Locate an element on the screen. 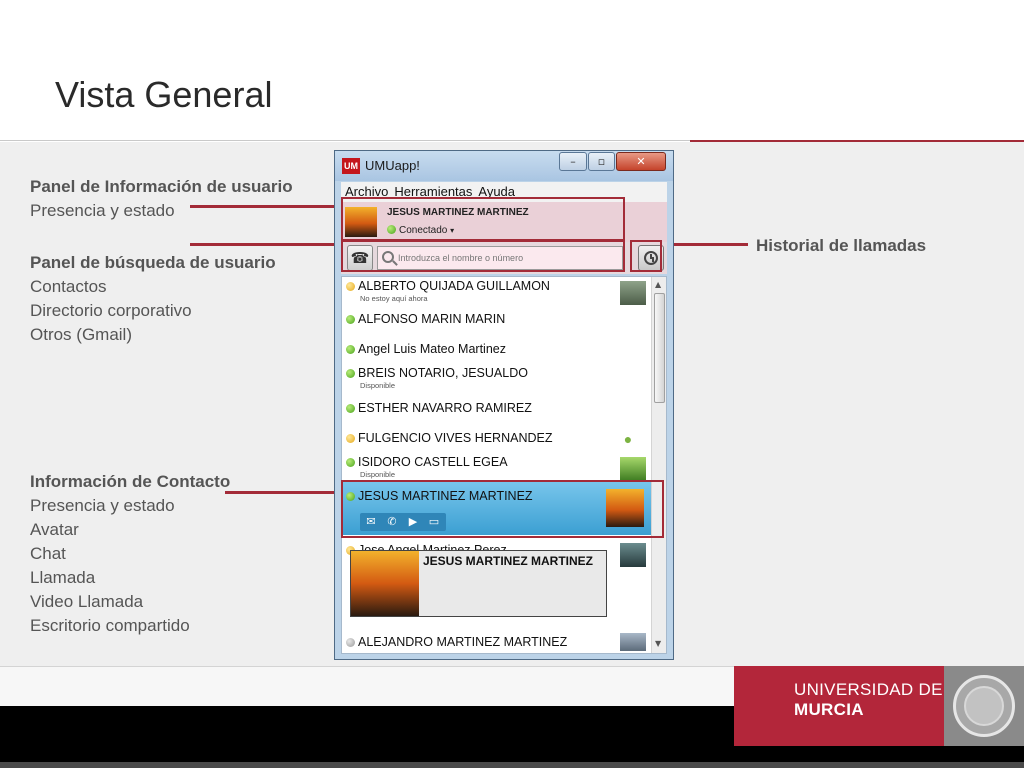 Image resolution: width=1024 pixels, height=768 pixels. tooltip-contact-name: JESUS MARTINEZ MARTINEZ is located at coordinates (508, 561).